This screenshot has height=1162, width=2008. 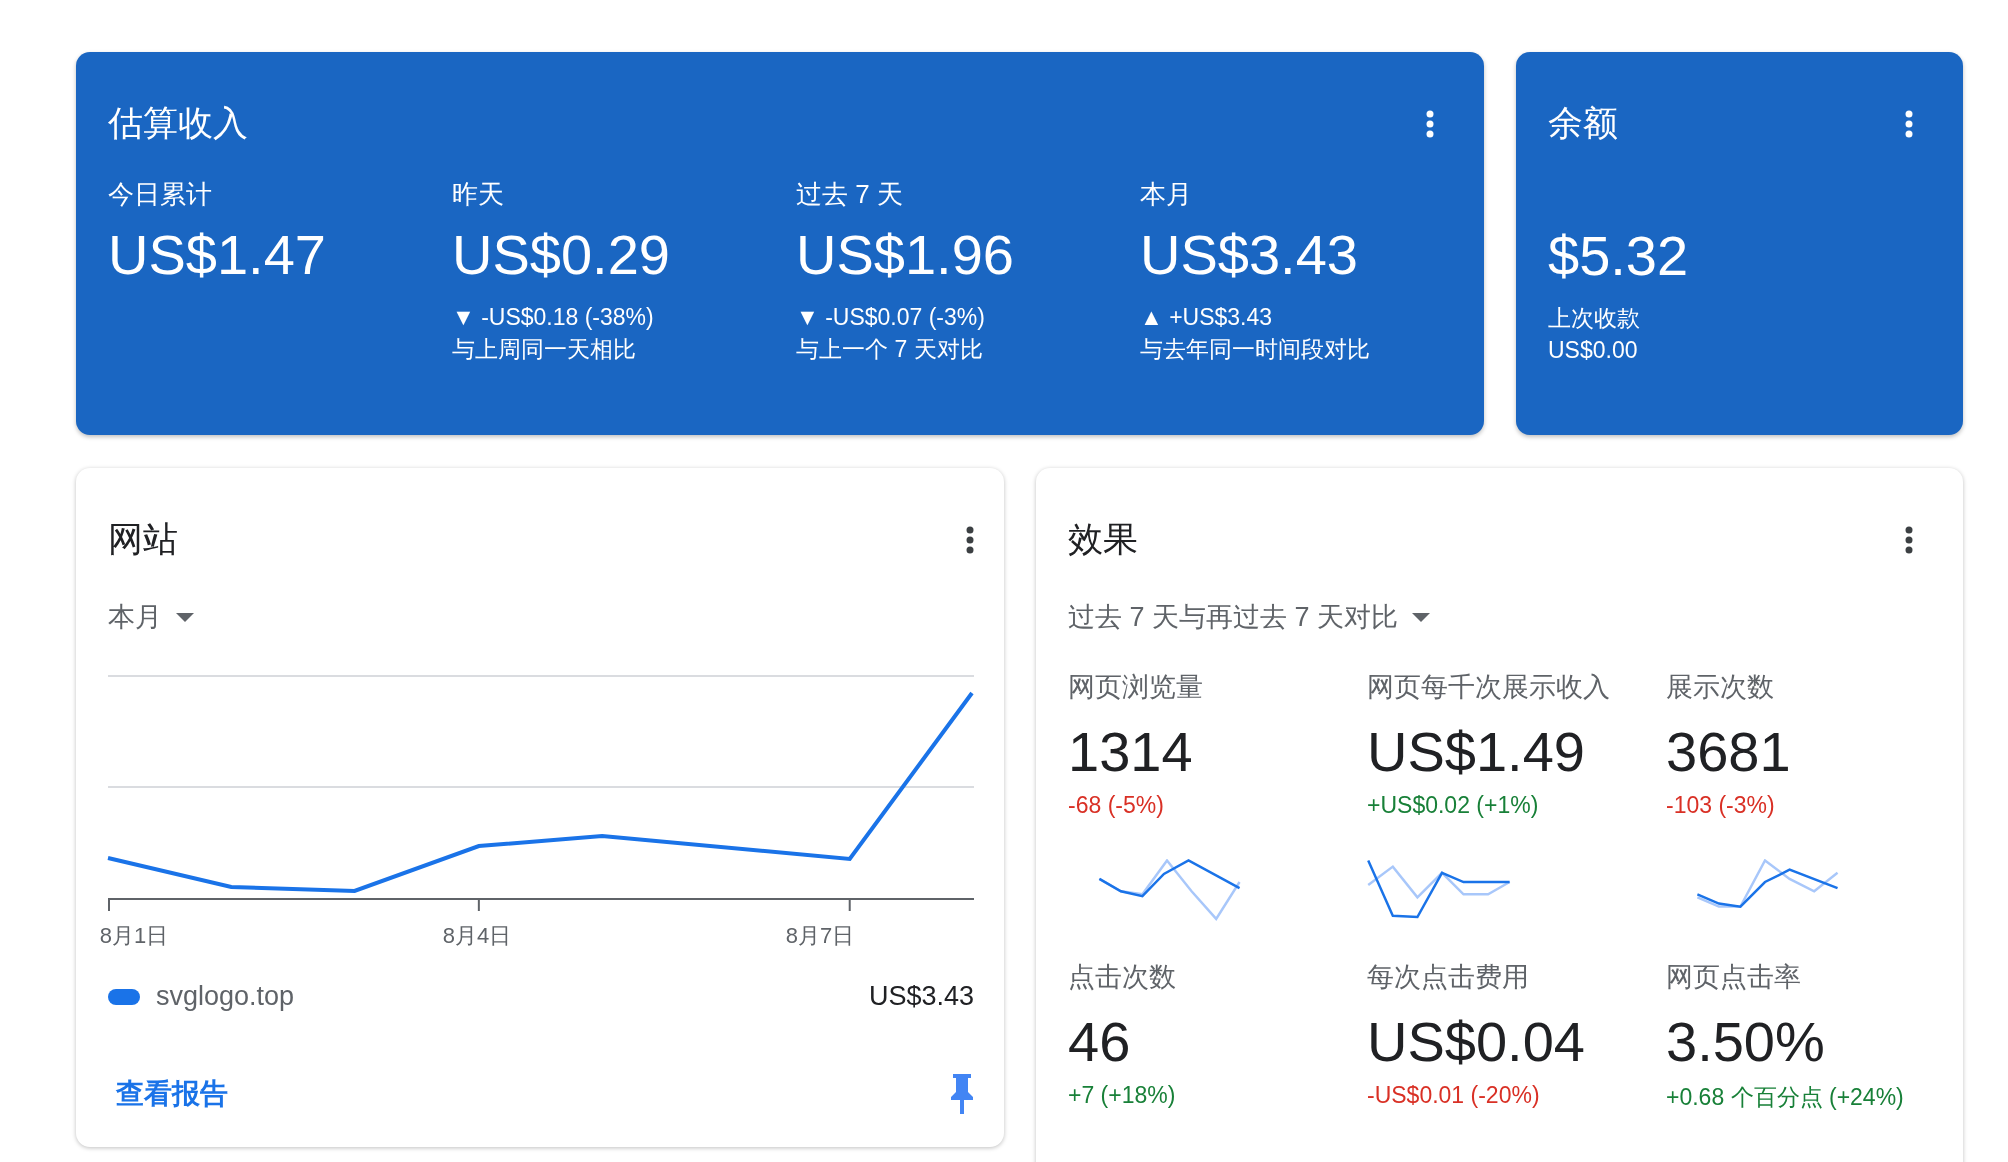 I want to click on metric-label: 网页浏览量, so click(x=1136, y=687).